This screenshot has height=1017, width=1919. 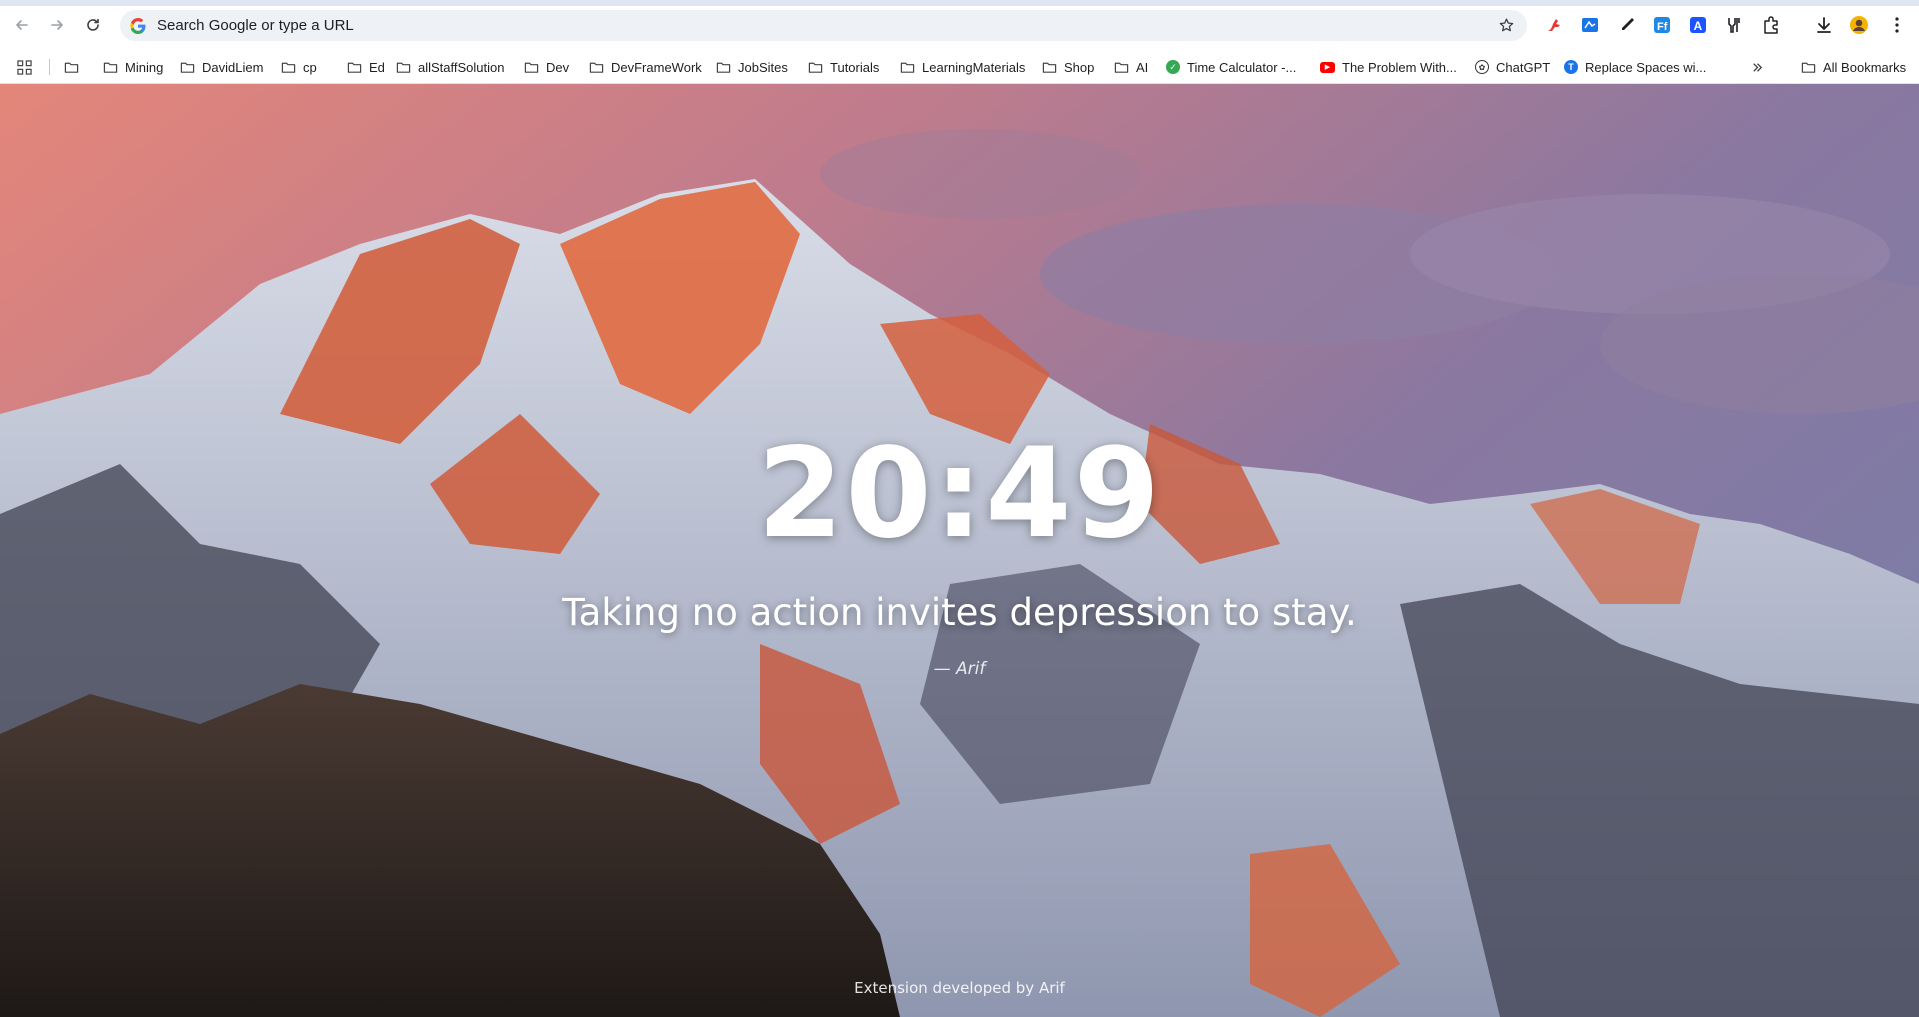 I want to click on profile-avatar, so click(x=1859, y=25).